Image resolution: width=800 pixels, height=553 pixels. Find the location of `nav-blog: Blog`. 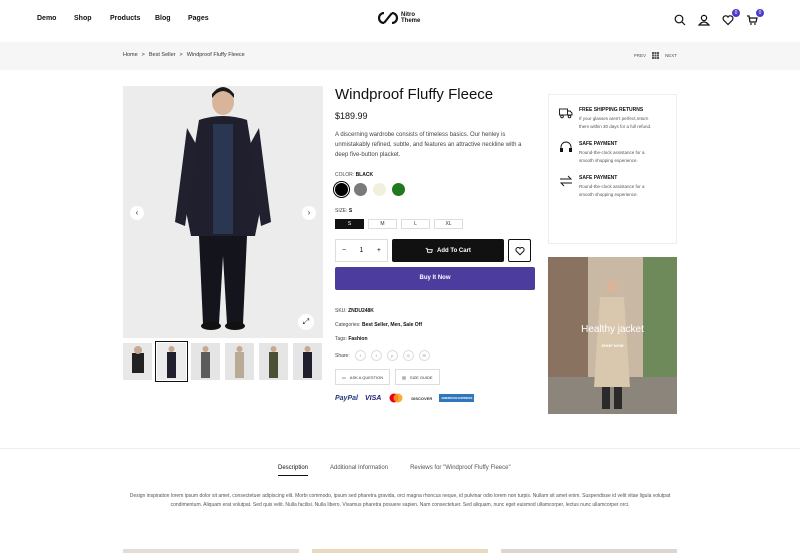

nav-blog: Blog is located at coordinates (163, 18).